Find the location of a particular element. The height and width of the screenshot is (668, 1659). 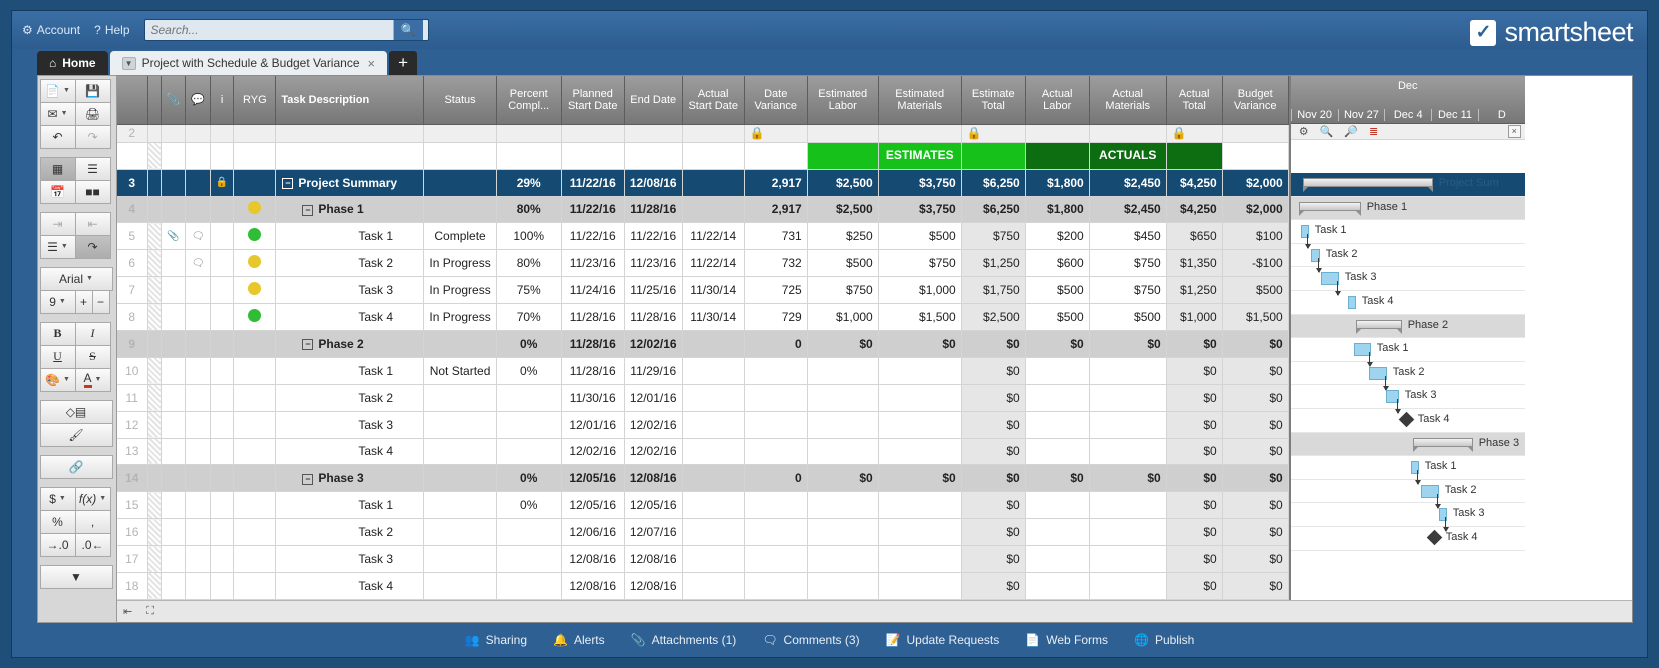

cell-task-description: Task 3 is located at coordinates (350, 559).